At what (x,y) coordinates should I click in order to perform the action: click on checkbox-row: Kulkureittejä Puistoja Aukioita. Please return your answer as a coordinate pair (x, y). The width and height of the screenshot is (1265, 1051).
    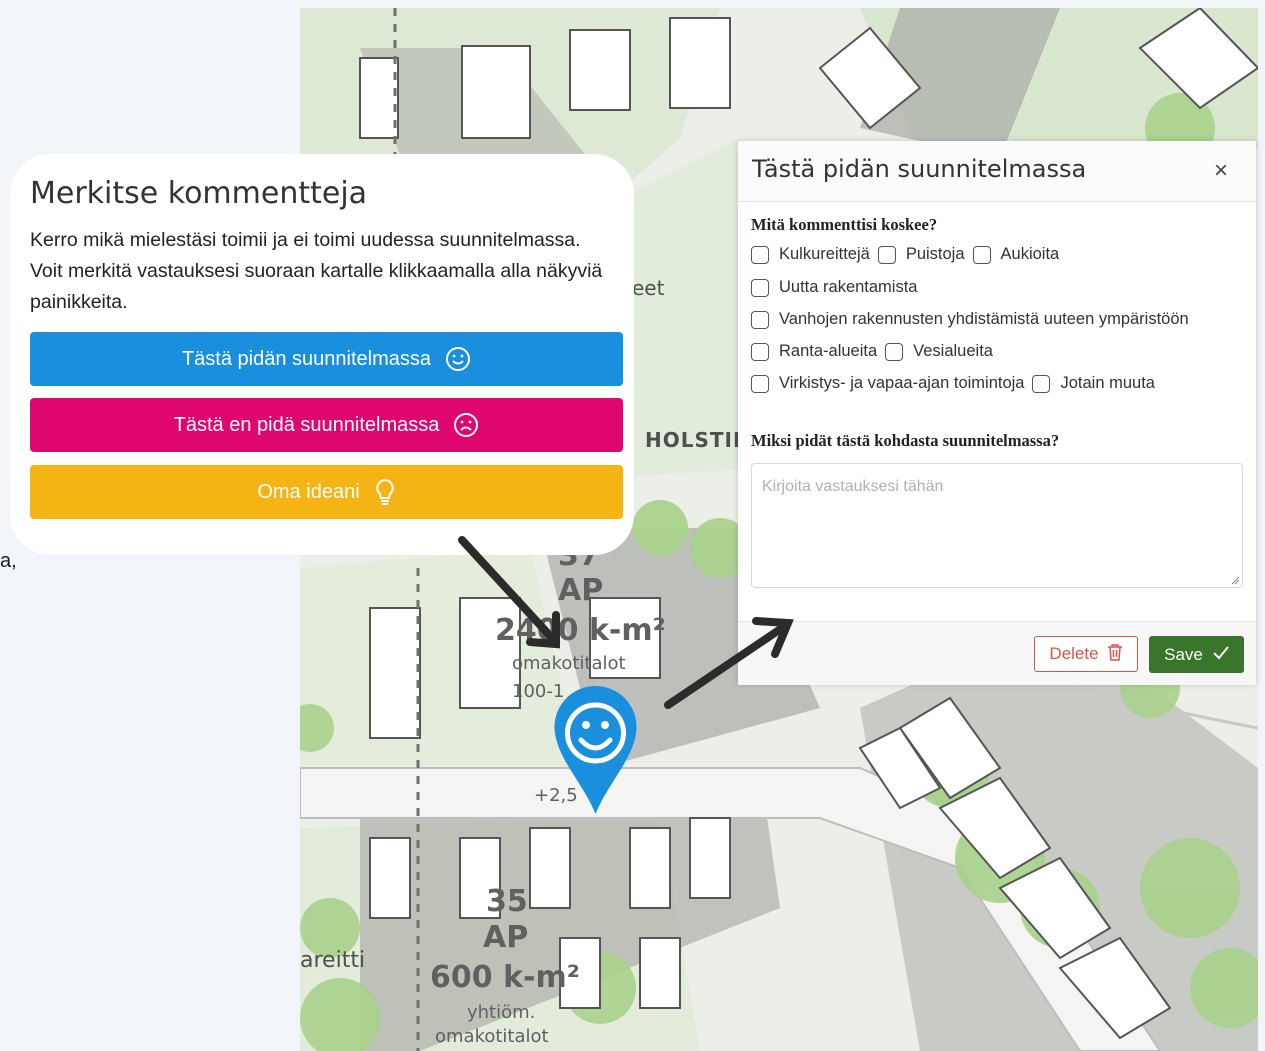
    Looking at the image, I should click on (909, 254).